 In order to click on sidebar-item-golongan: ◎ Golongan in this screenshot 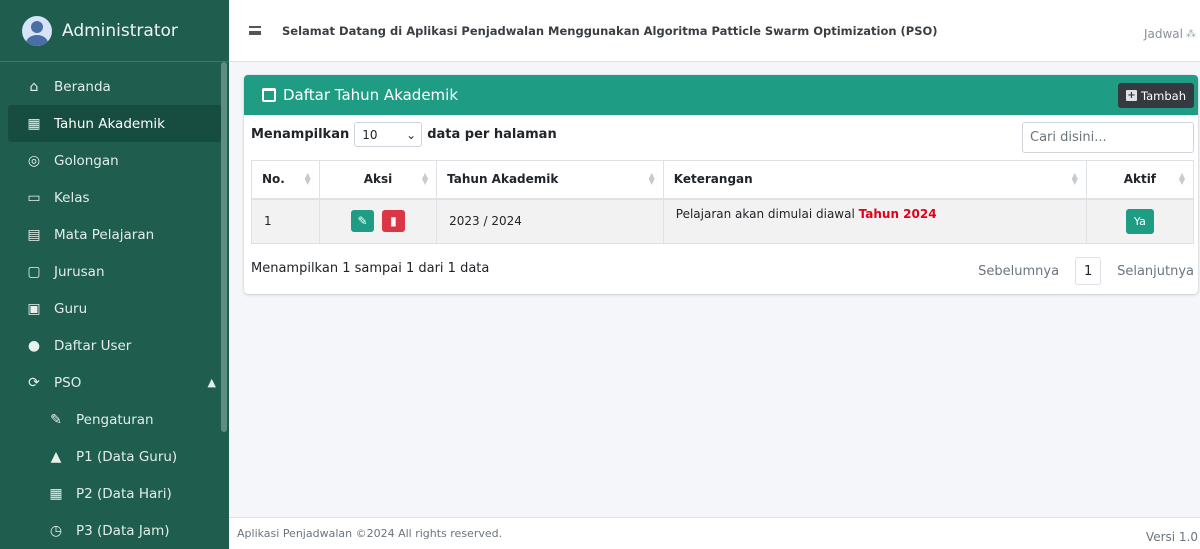, I will do `click(115, 160)`.